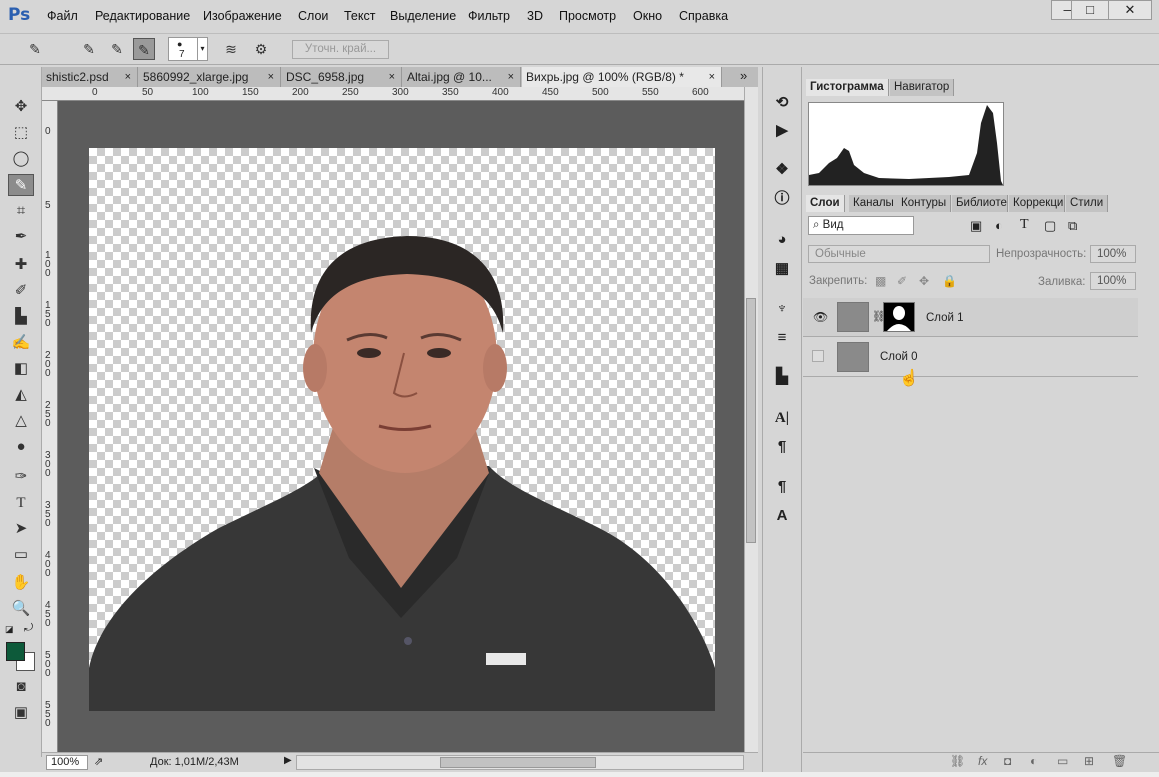 Image resolution: width=1159 pixels, height=777 pixels. I want to click on new-group-icon: ▭, so click(1062, 761).